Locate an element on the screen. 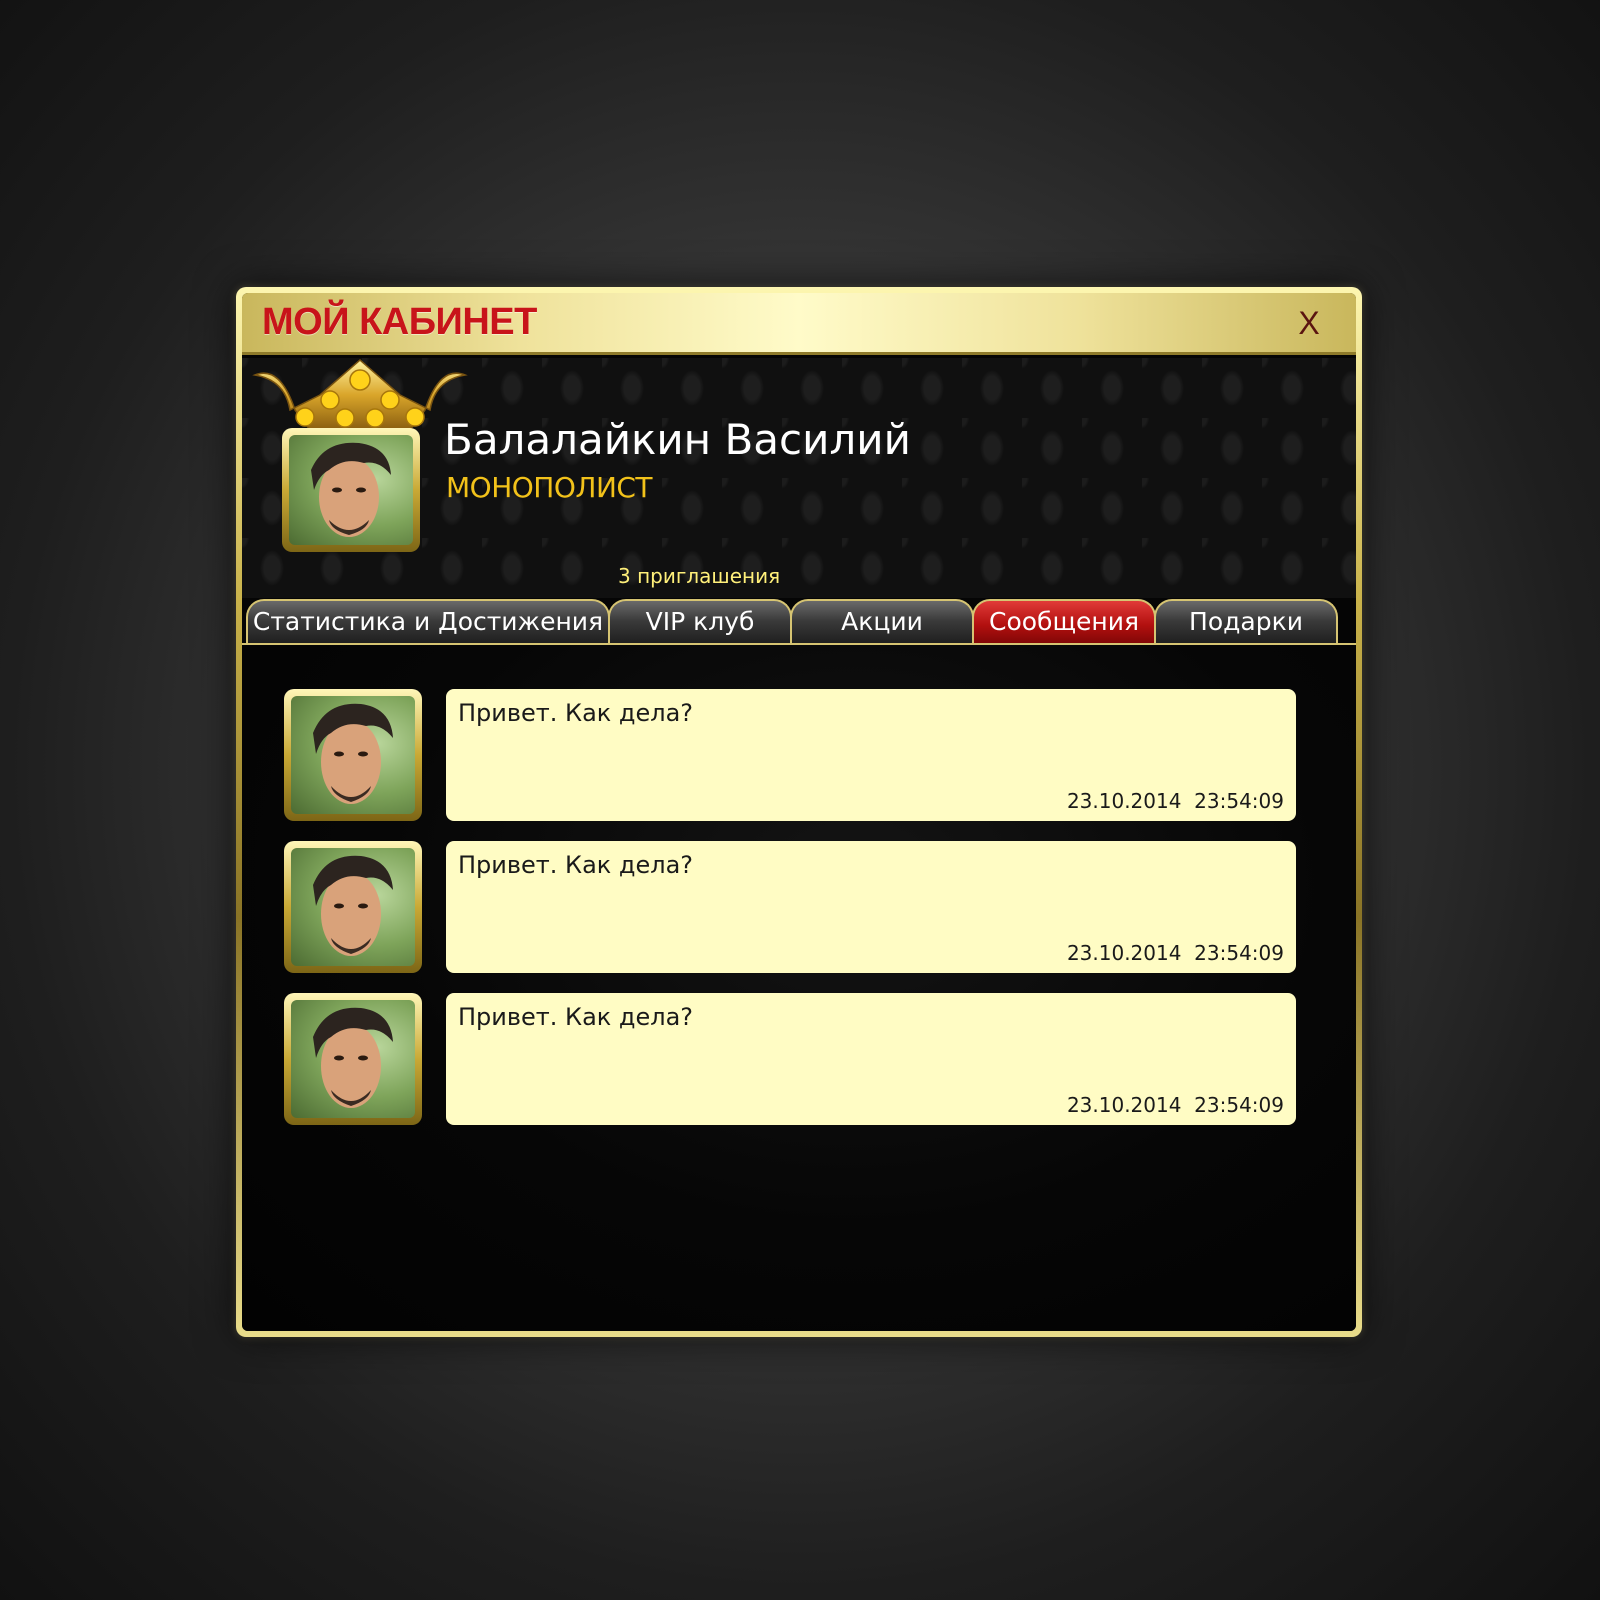 The image size is (1600, 1600). invites-label: 3 приглашения is located at coordinates (699, 576).